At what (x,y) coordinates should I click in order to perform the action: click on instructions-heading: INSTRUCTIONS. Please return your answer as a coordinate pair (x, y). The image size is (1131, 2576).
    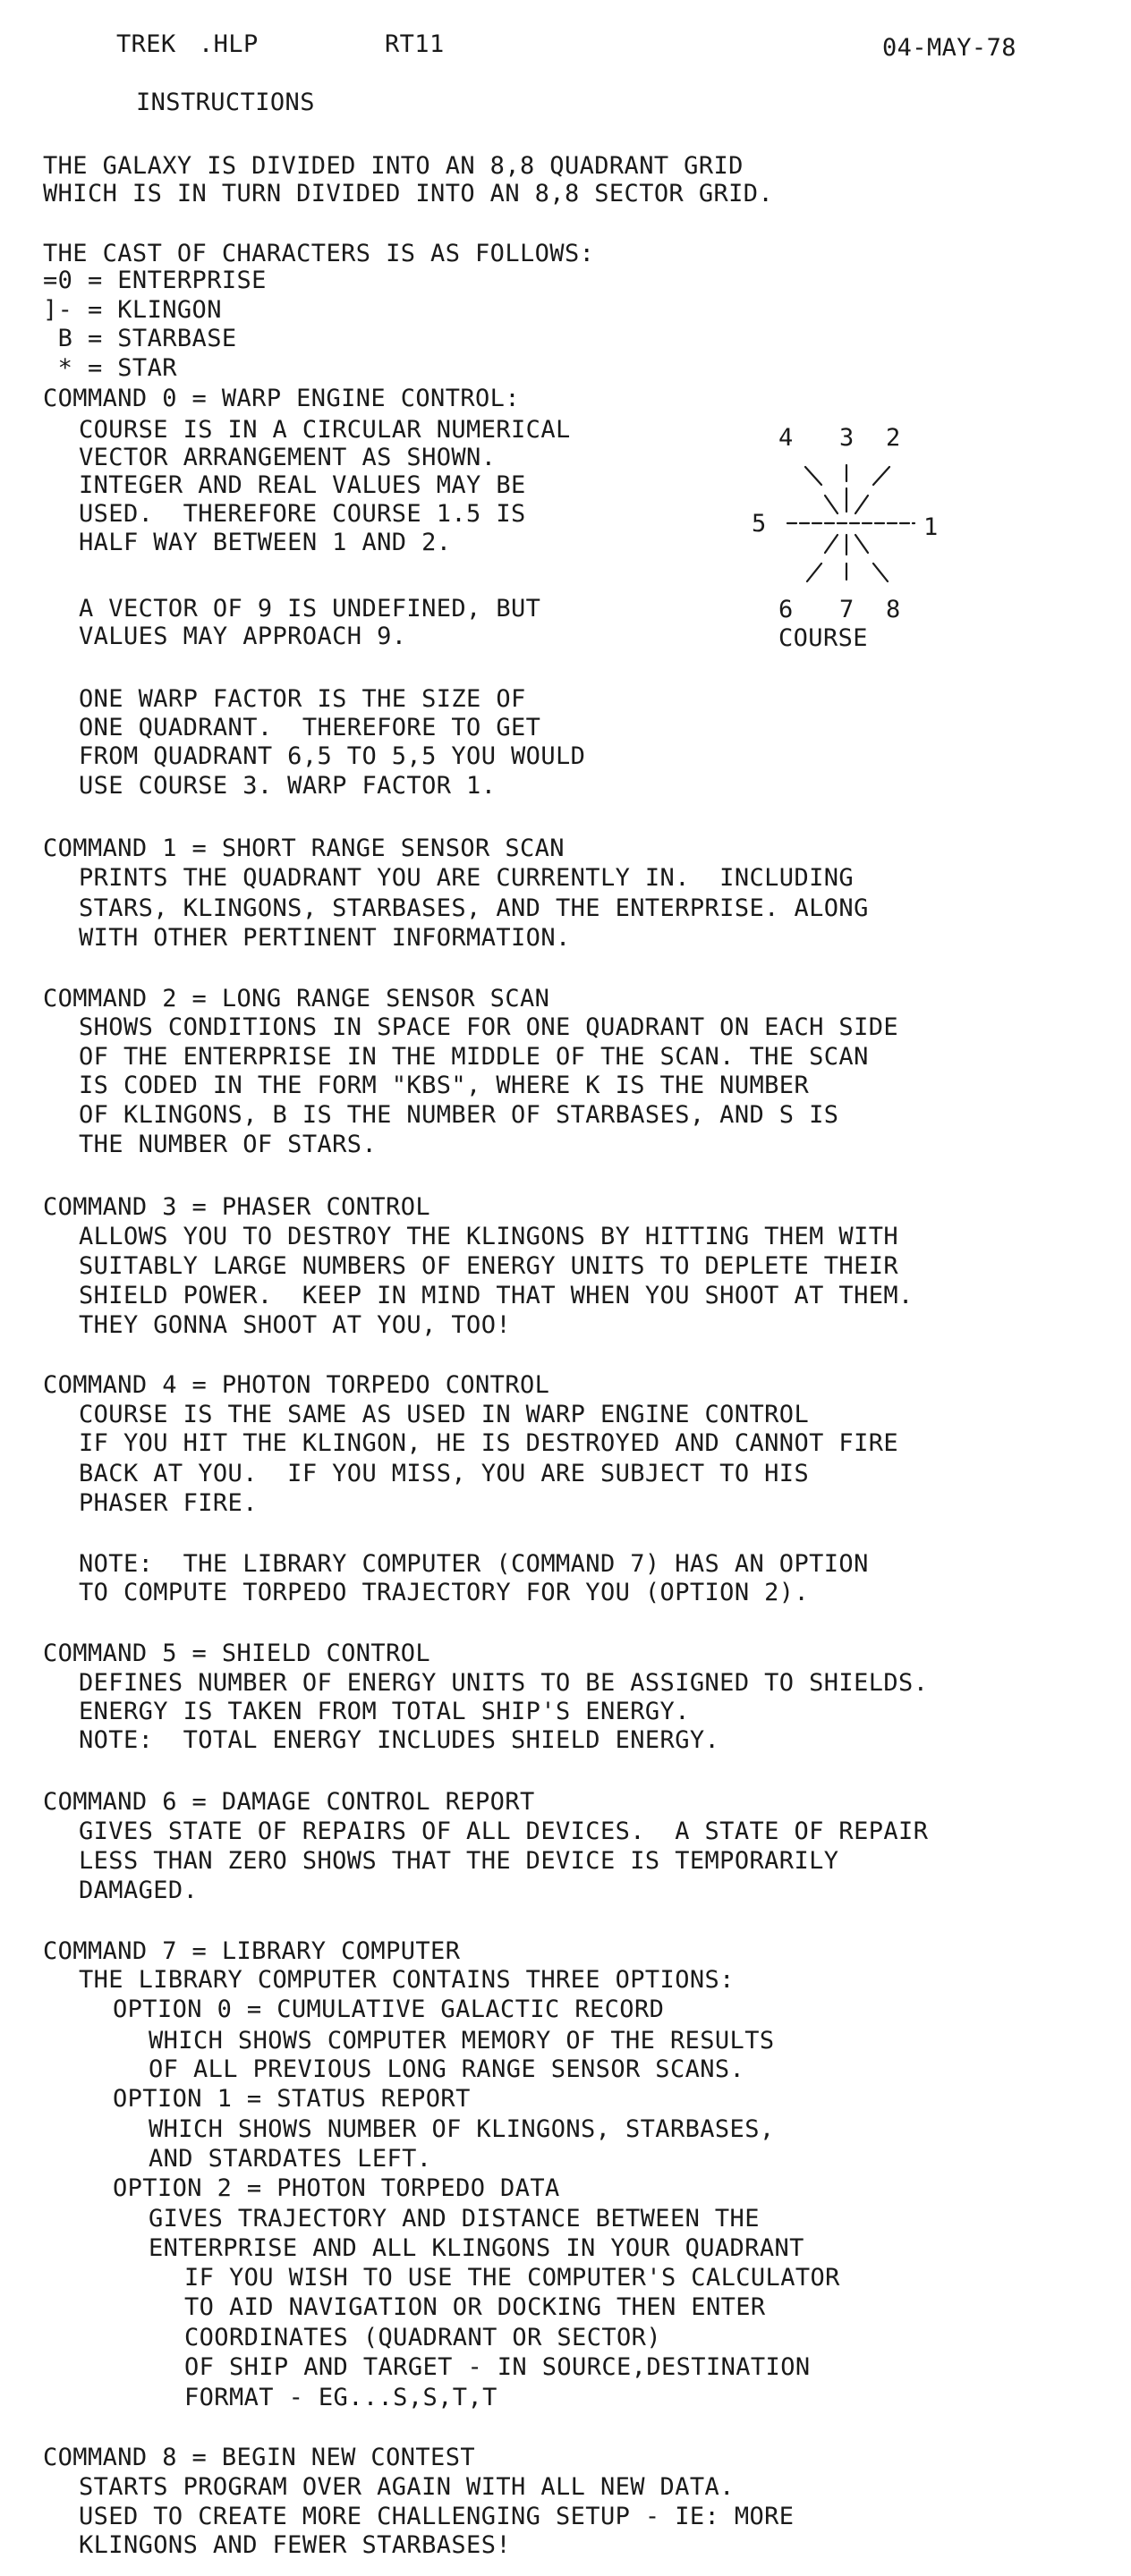
    Looking at the image, I should click on (225, 102).